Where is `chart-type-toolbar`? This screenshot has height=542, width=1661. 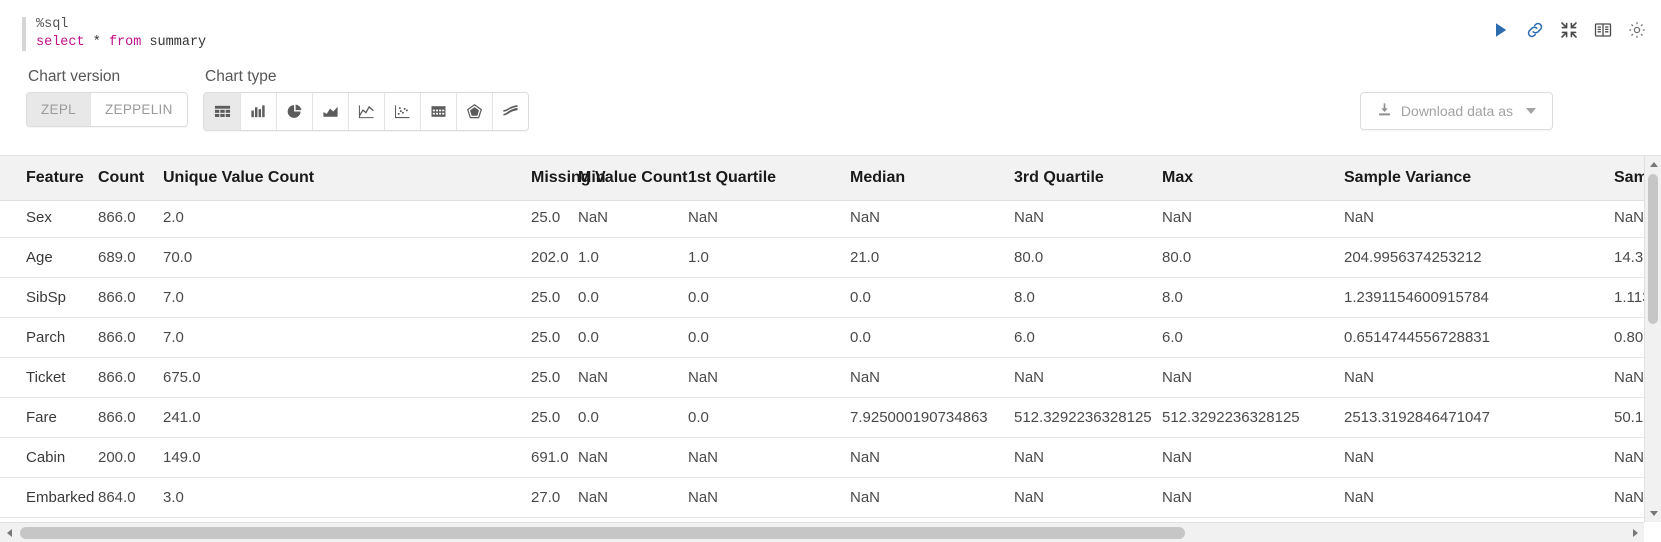 chart-type-toolbar is located at coordinates (366, 111).